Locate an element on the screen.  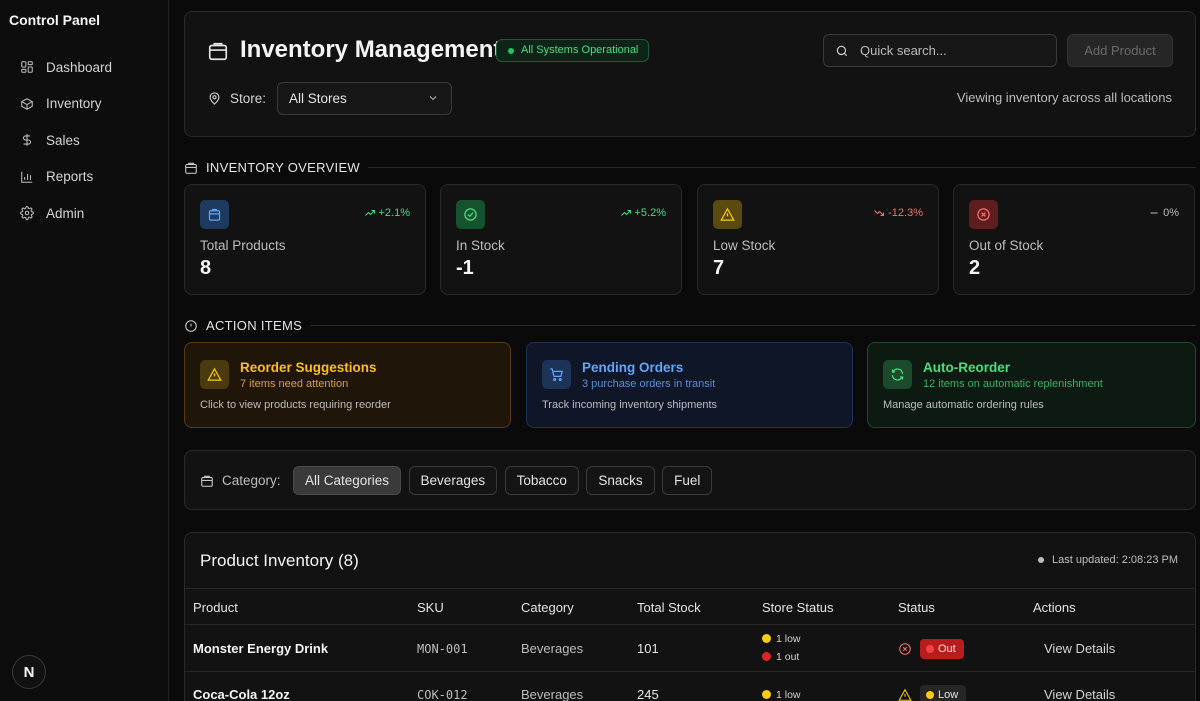
action-title: Auto-Reorder is located at coordinates (966, 367).